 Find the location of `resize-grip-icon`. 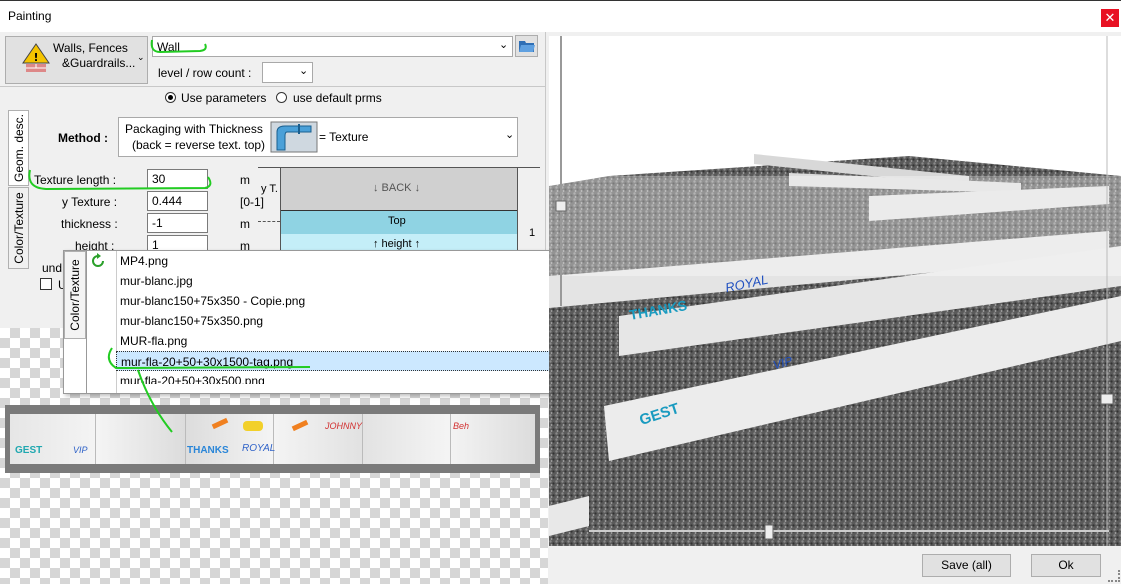

resize-grip-icon is located at coordinates (1114, 576).